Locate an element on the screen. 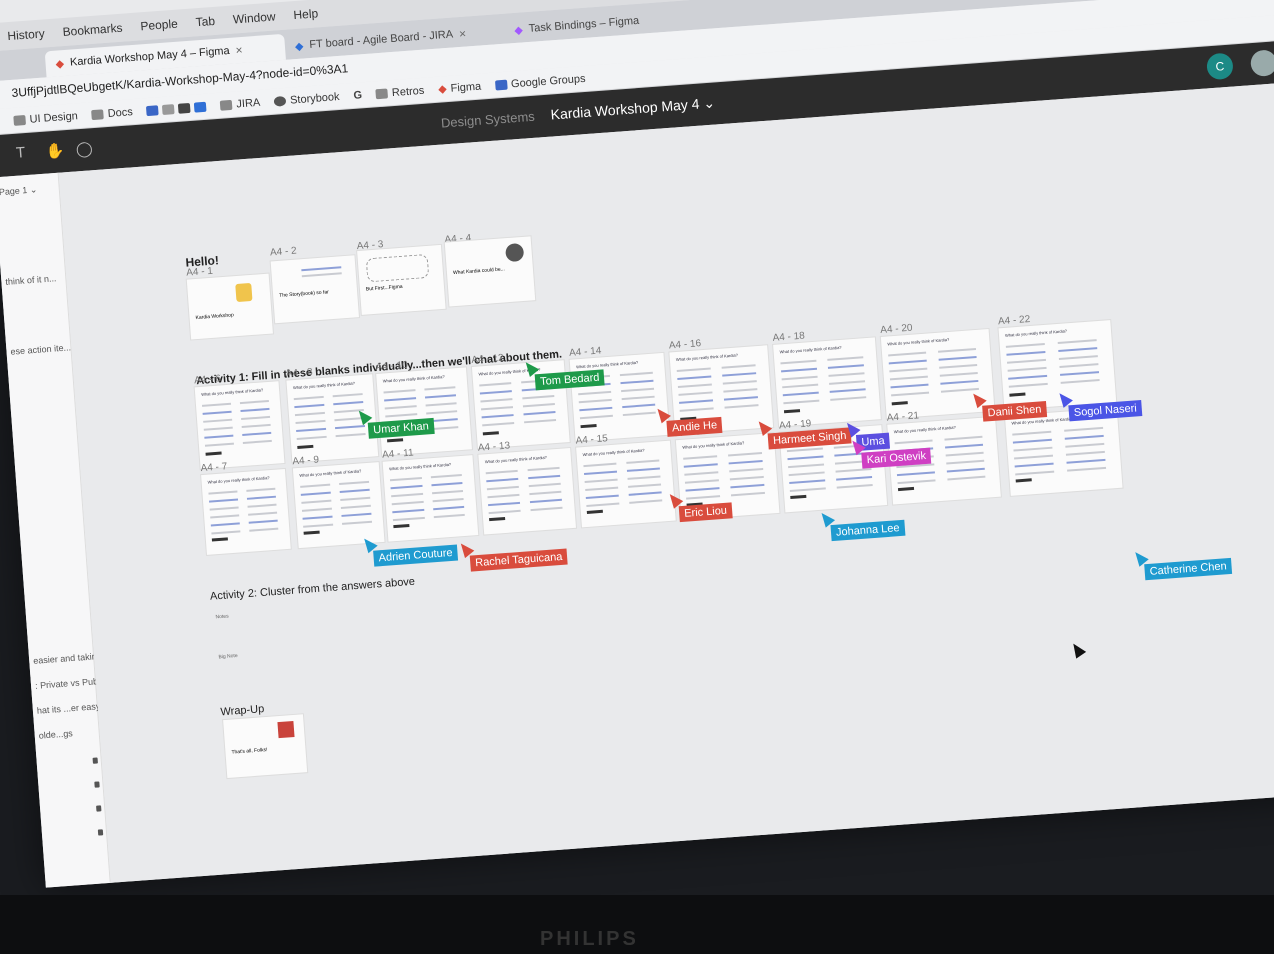 Image resolution: width=1274 pixels, height=954 pixels. menu-bookmarks: Bookmarks is located at coordinates (92, 30).